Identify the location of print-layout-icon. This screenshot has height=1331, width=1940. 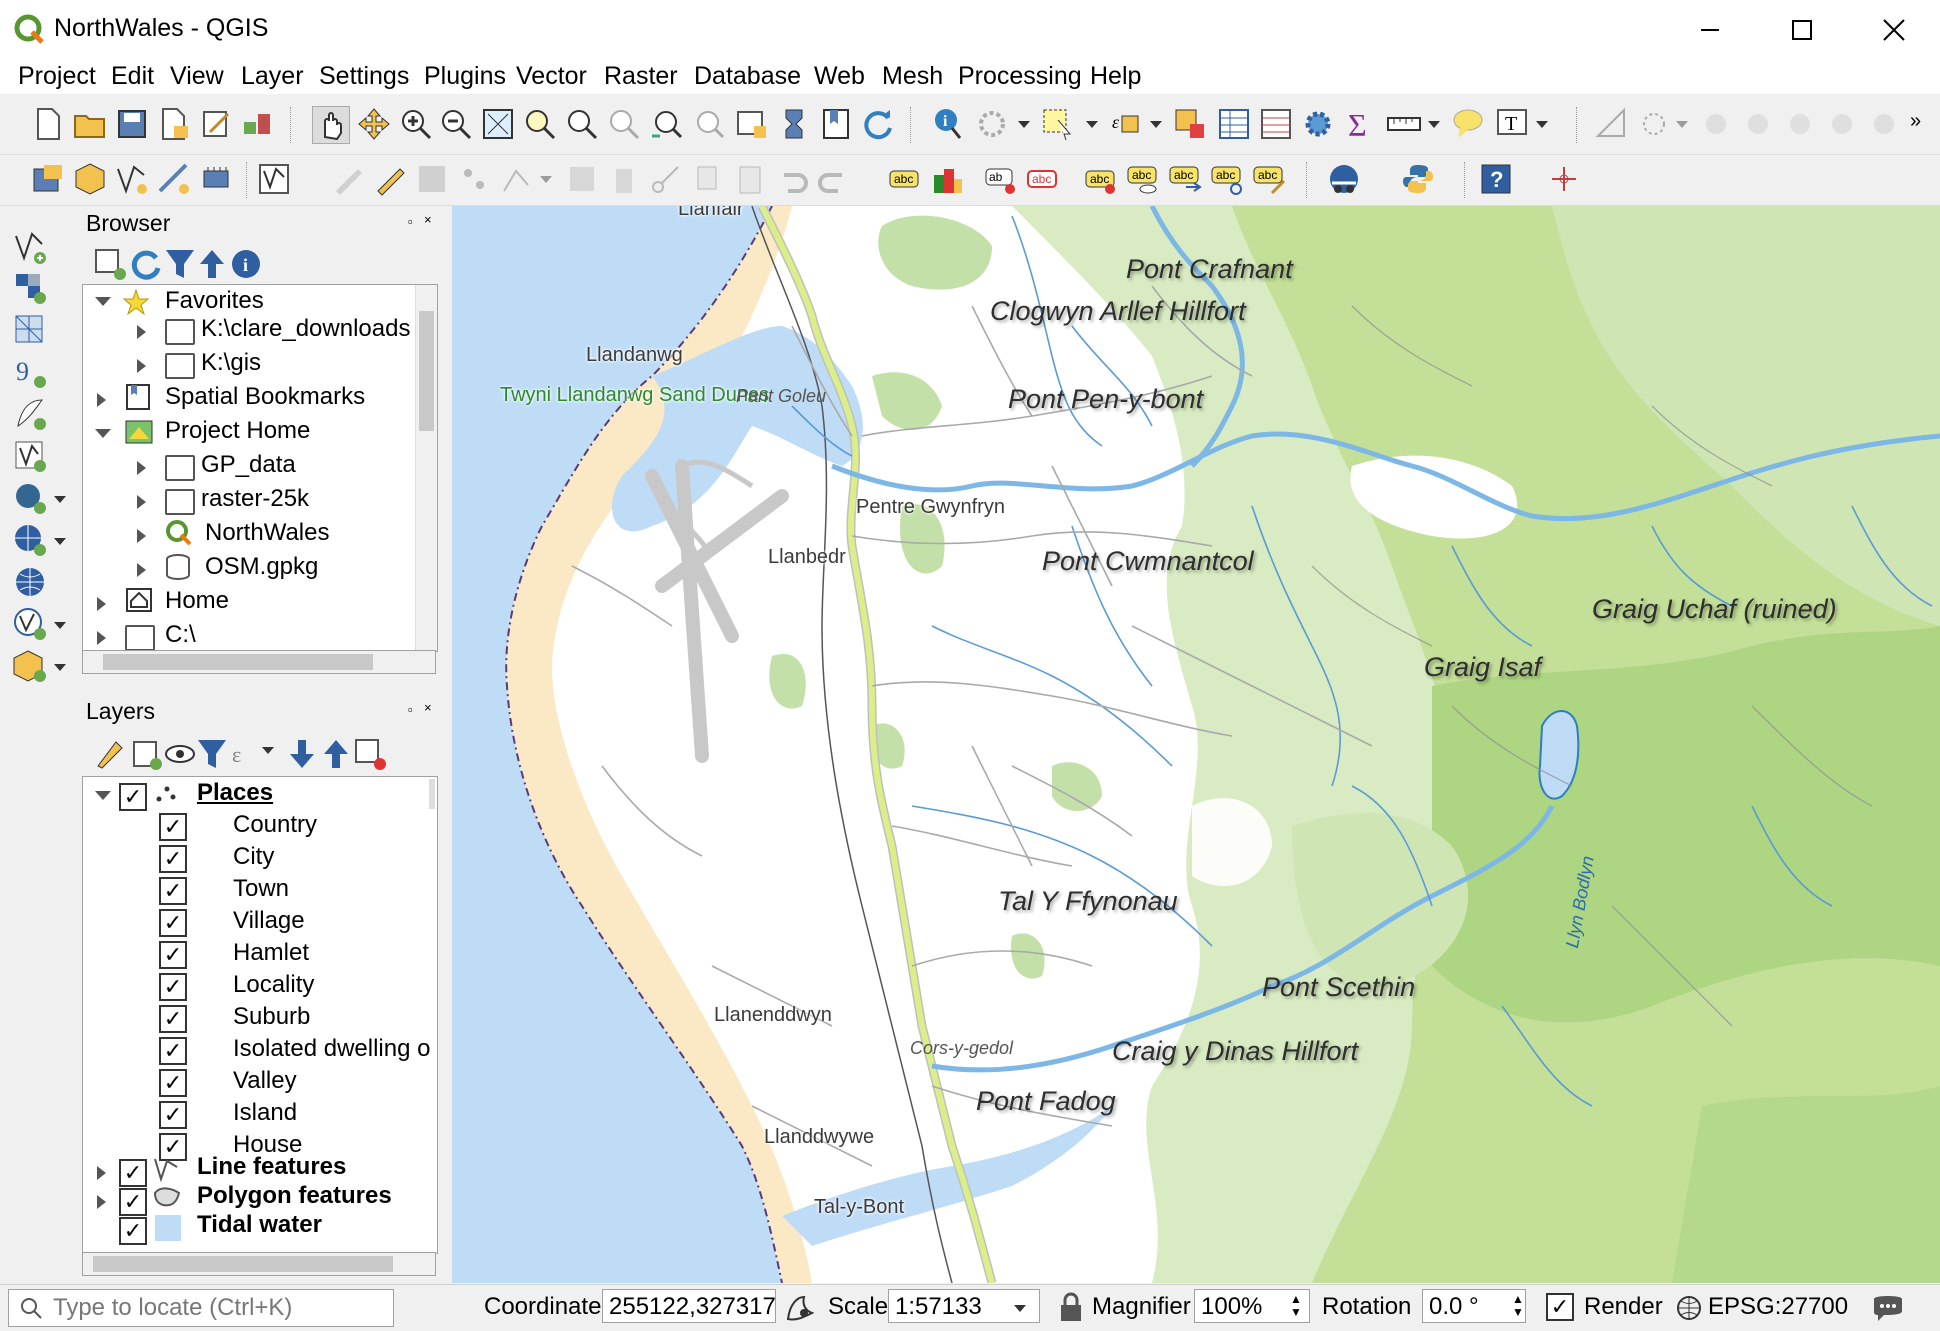
(216, 124).